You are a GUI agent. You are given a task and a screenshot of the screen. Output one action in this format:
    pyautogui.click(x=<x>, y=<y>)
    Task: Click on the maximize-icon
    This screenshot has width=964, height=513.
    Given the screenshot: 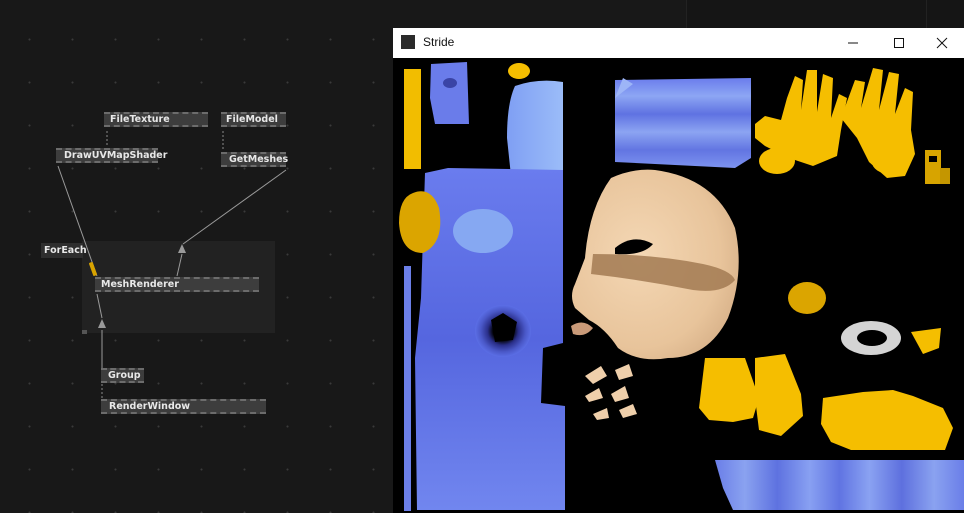 What is the action you would take?
    pyautogui.click(x=899, y=42)
    